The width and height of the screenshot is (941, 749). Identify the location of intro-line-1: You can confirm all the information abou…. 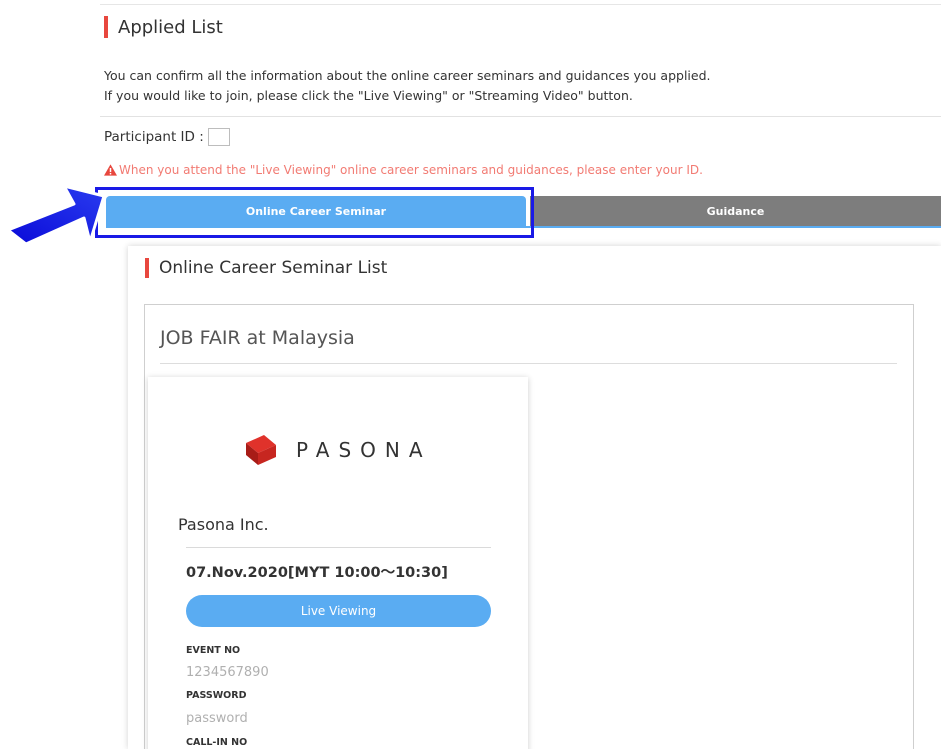
(407, 75).